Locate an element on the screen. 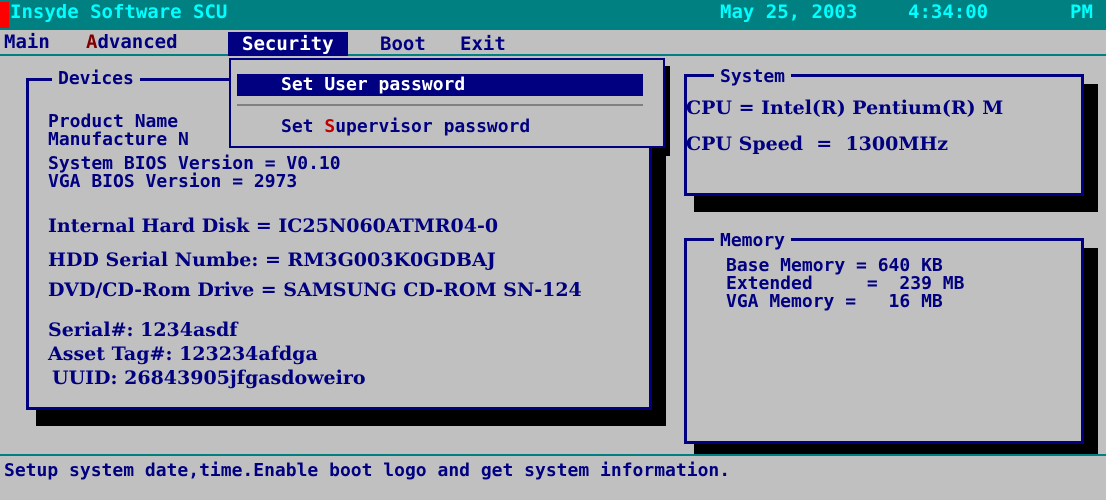  hdd-serial-number: HDD Serial Numbe: = RM3G003K0GDBAJ is located at coordinates (272, 260).